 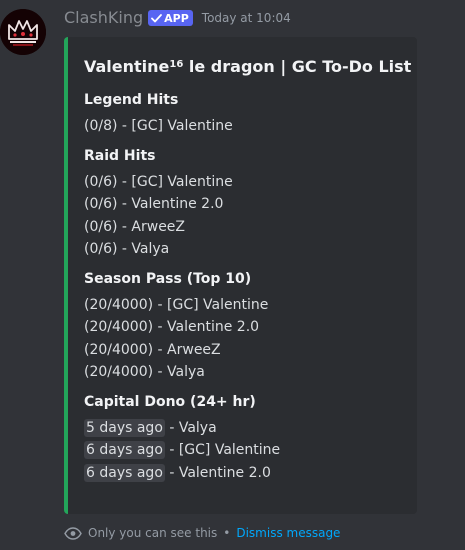 I want to click on field-line: (20/4000) - Valentine 2.0, so click(x=245, y=327).